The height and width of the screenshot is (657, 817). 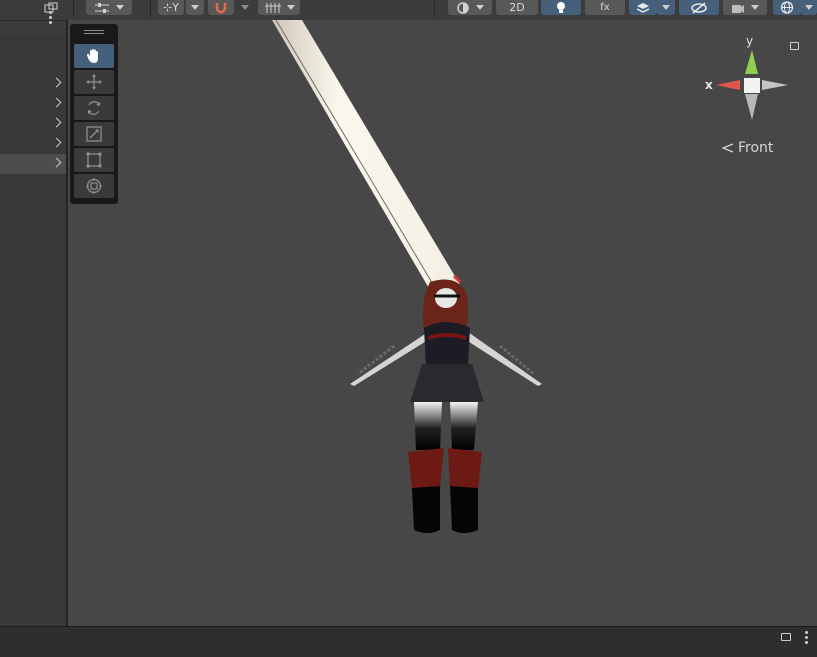 What do you see at coordinates (738, 8) in the screenshot?
I see `camera-icon` at bounding box center [738, 8].